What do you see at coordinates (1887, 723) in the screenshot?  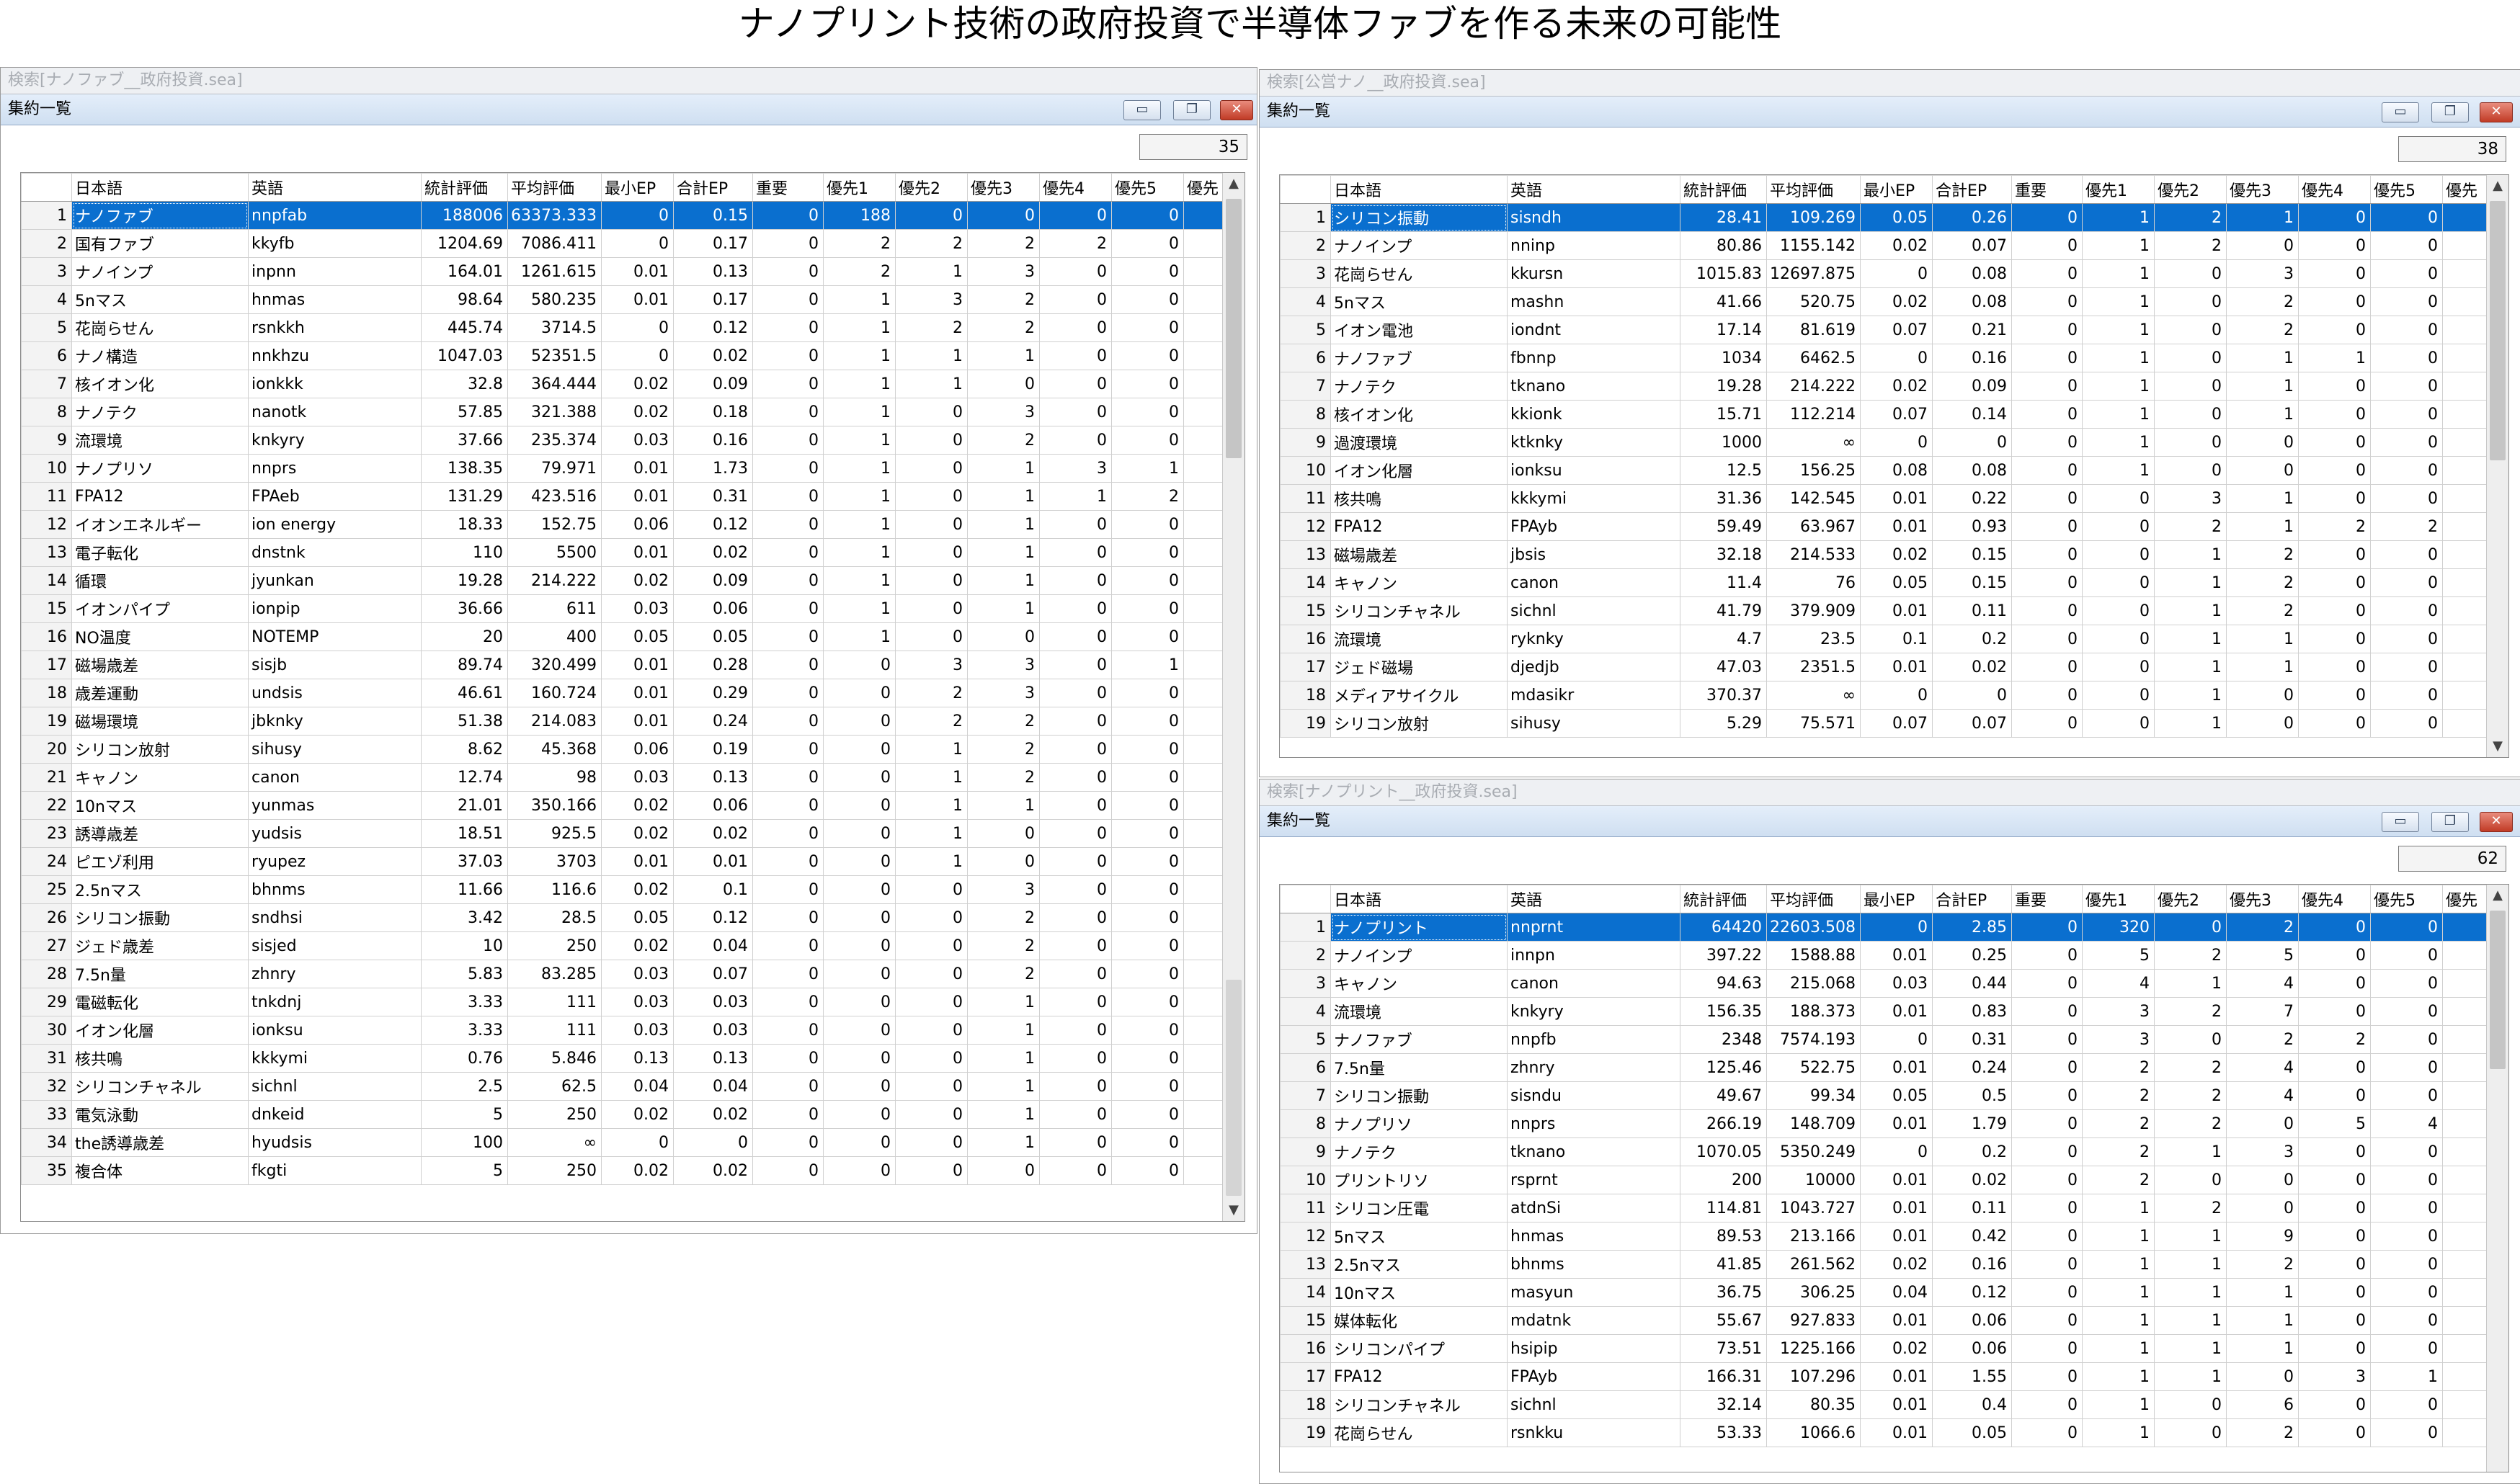 I see `table-row: 19 シリコン放射 sihusy 5.29 75.571 0.07 0.07 0 0 1 0 0 0` at bounding box center [1887, 723].